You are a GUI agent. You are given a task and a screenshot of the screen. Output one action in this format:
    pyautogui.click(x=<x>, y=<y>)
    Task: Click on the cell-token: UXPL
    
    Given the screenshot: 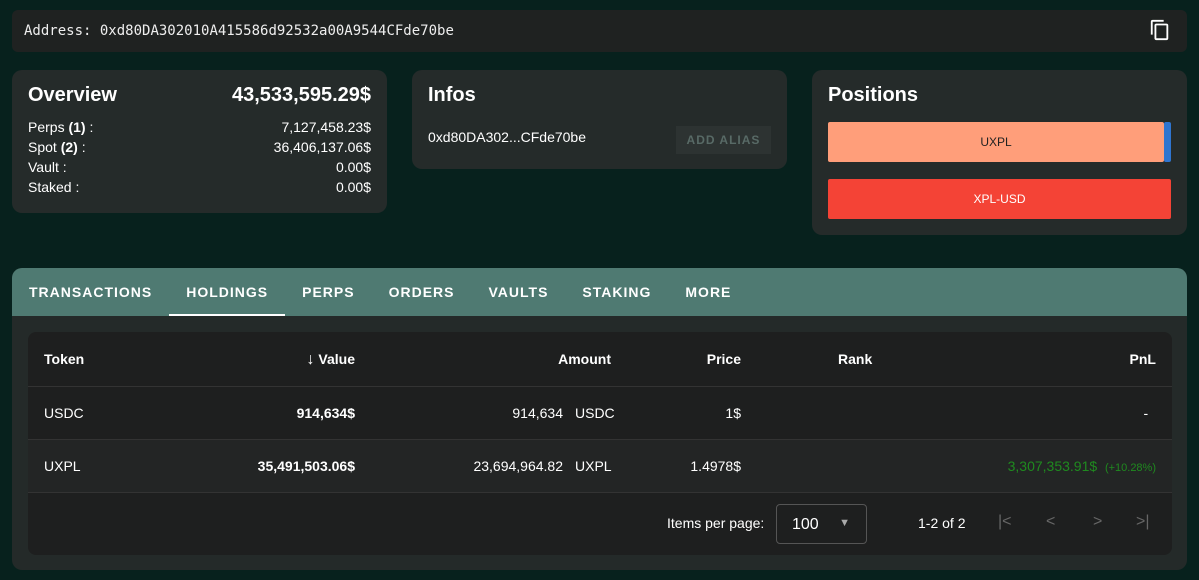 What is the action you would take?
    pyautogui.click(x=62, y=466)
    